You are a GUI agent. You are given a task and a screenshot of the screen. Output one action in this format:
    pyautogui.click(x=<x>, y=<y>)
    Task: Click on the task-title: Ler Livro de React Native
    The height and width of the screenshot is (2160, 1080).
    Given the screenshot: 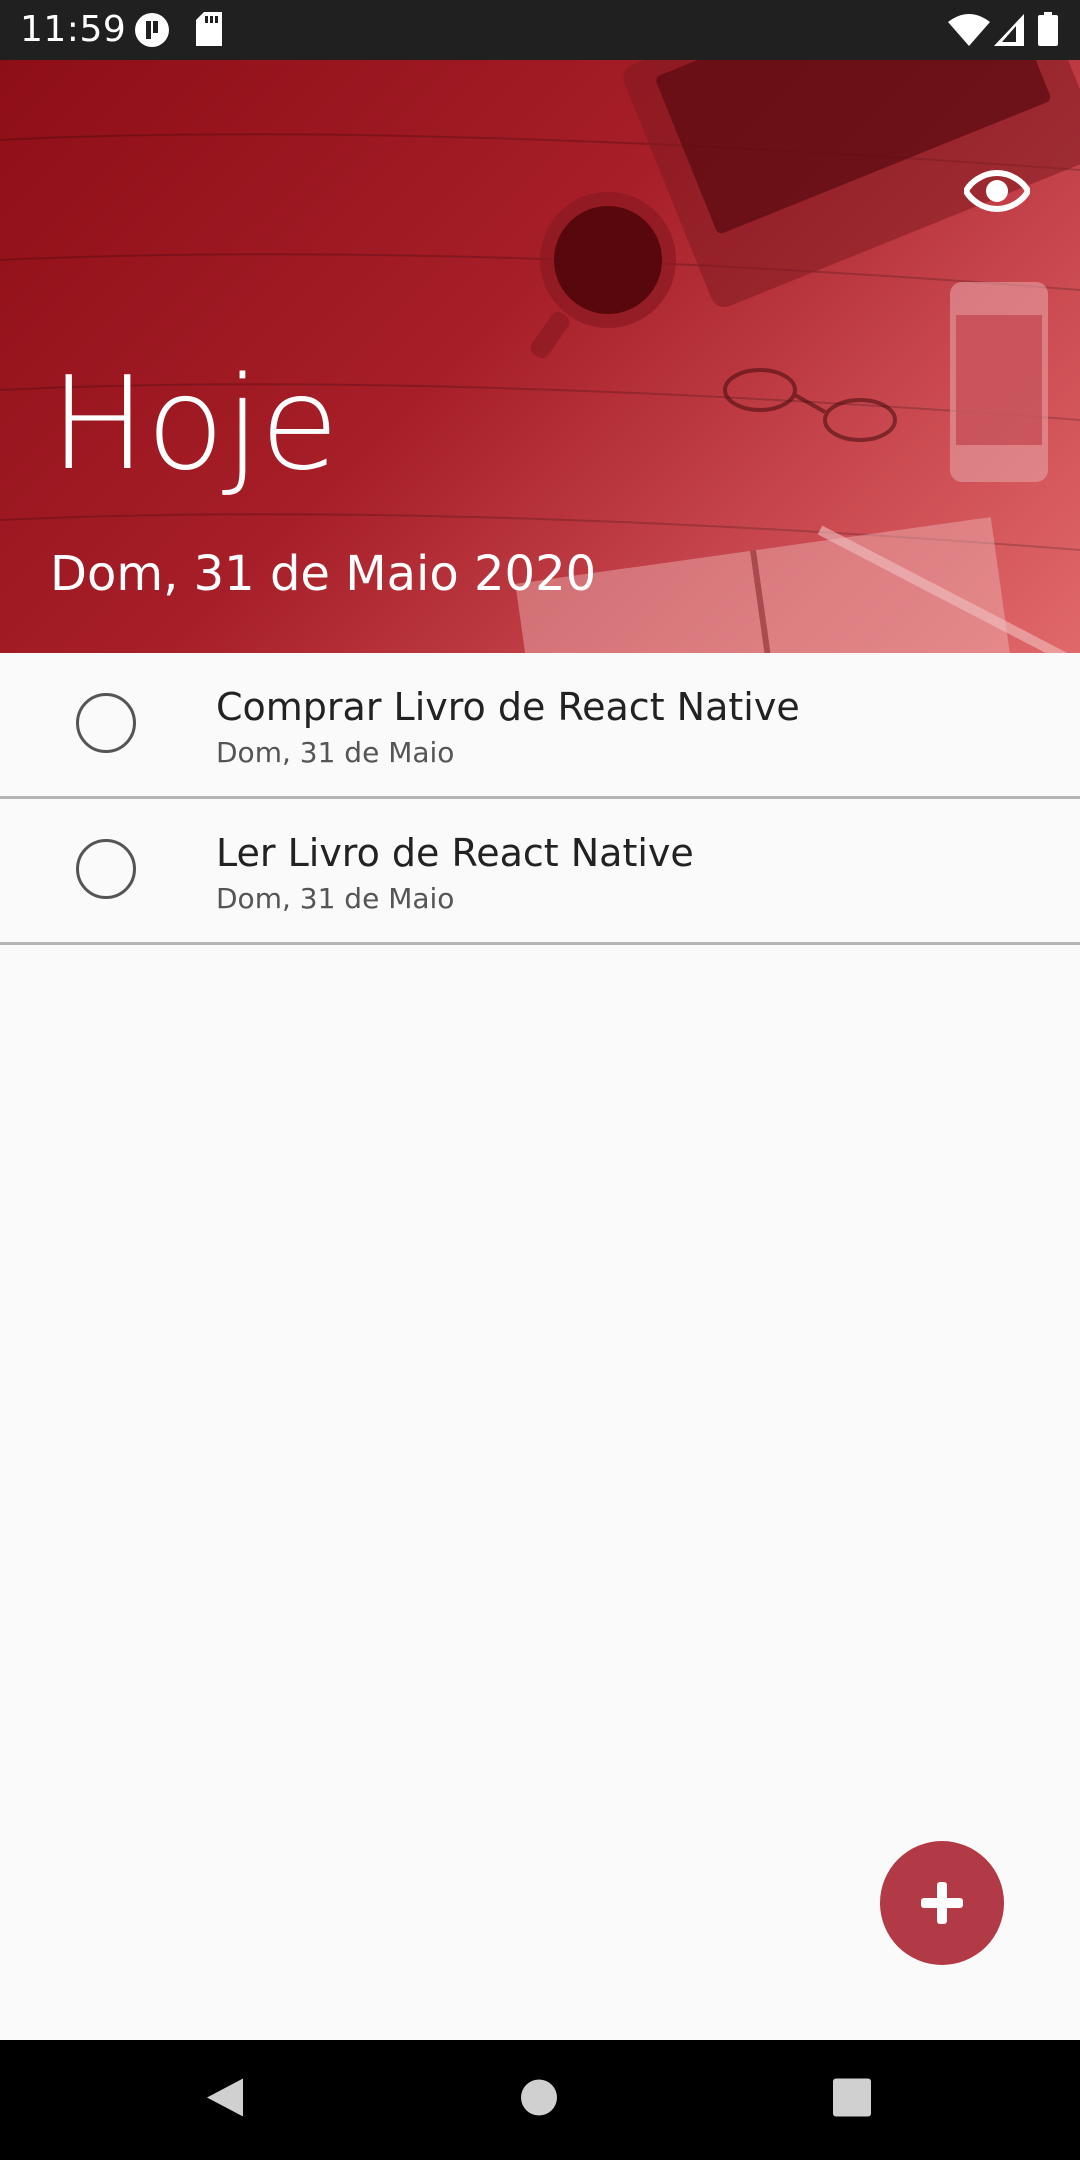 What is the action you would take?
    pyautogui.click(x=455, y=853)
    